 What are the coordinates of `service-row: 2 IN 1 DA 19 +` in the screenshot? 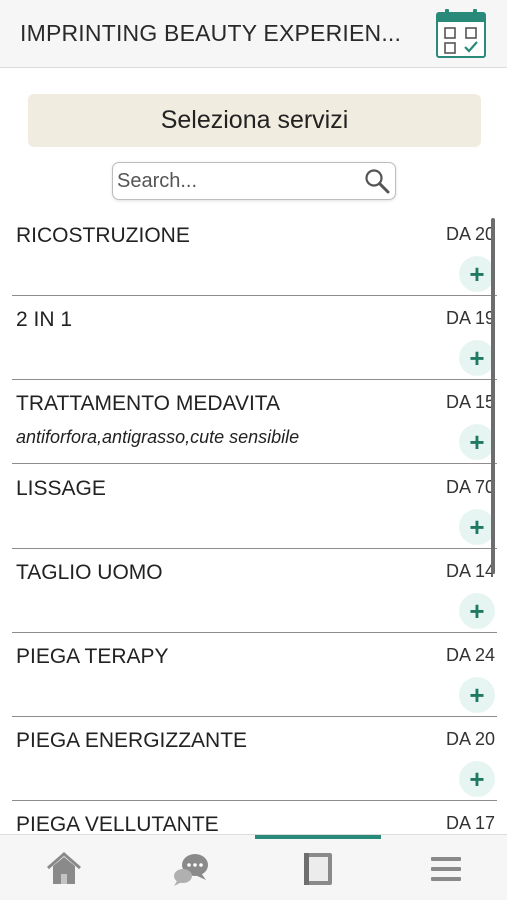 It's located at (254, 338).